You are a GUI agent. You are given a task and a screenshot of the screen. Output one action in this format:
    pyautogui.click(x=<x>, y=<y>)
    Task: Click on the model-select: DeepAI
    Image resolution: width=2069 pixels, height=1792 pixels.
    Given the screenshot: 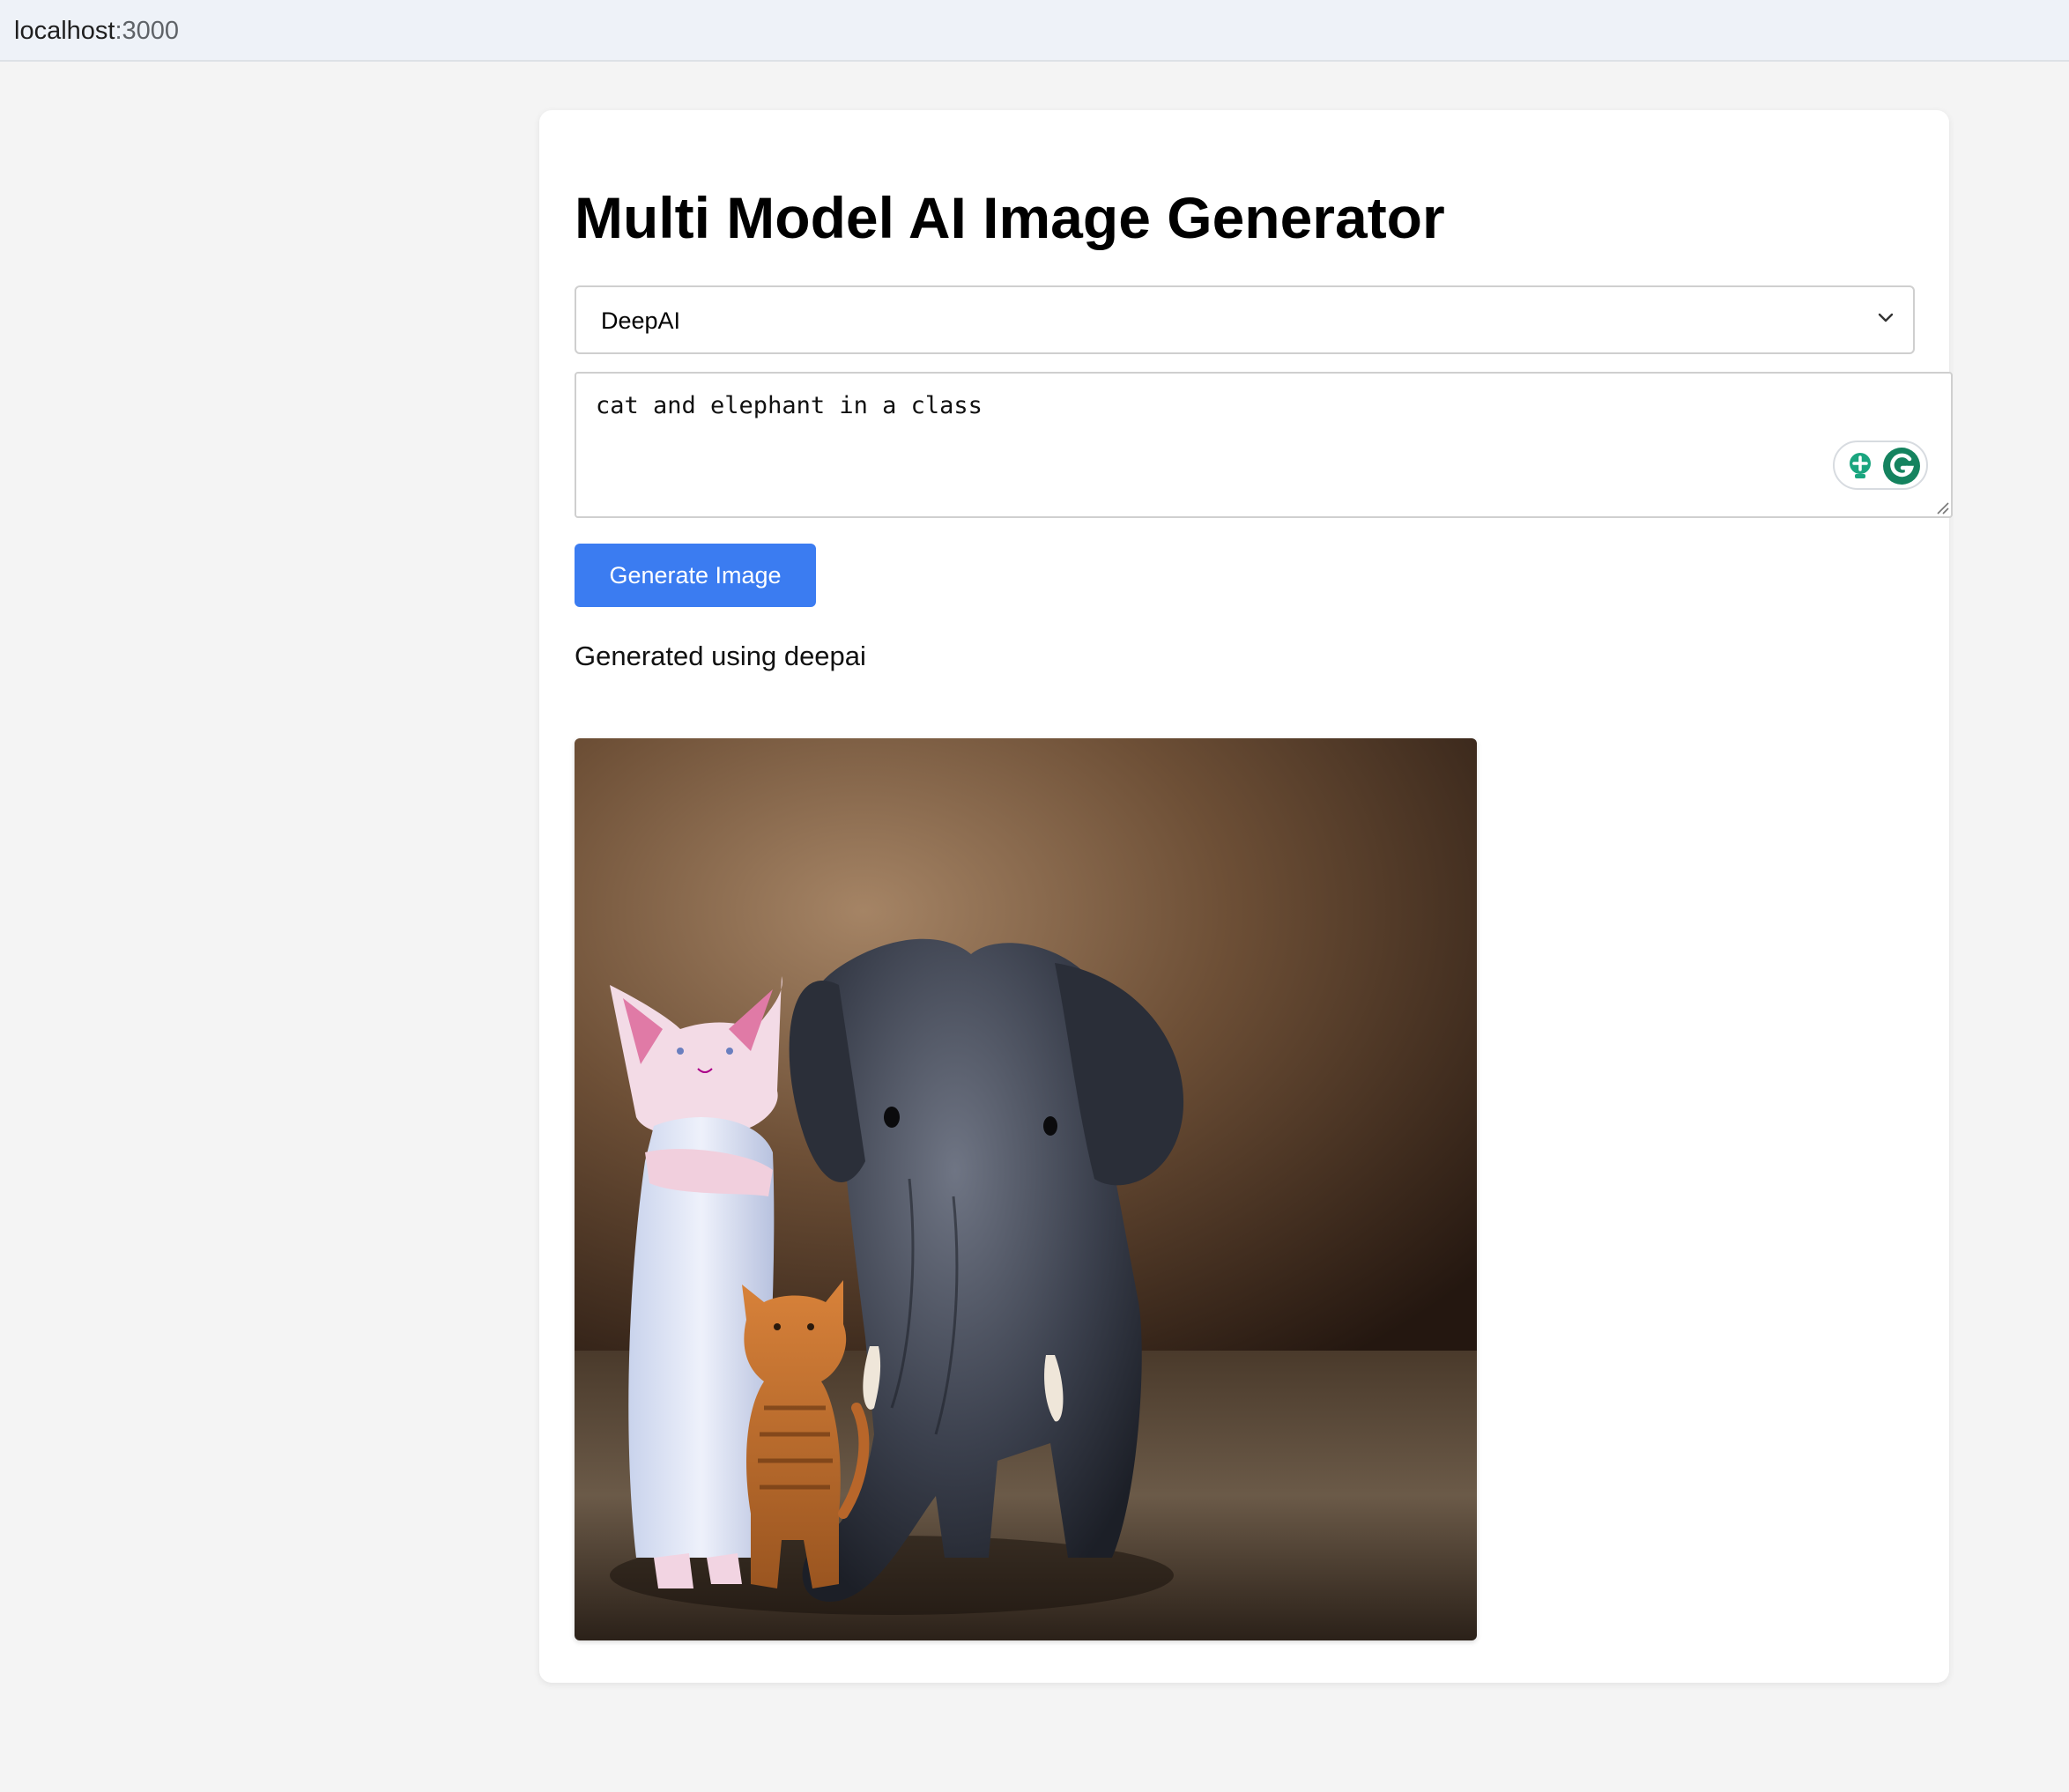 What is the action you would take?
    pyautogui.click(x=1245, y=319)
    